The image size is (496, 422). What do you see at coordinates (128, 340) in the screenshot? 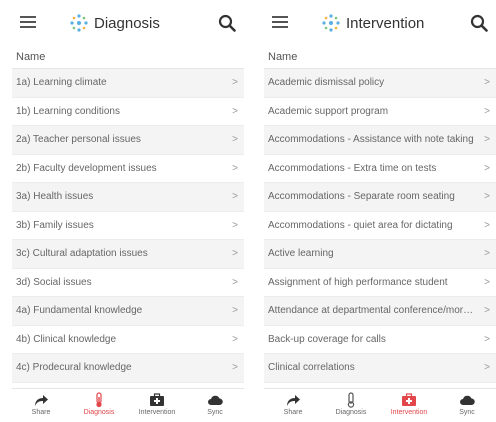
I see `list-item: 4b) Clinical knowledge >` at bounding box center [128, 340].